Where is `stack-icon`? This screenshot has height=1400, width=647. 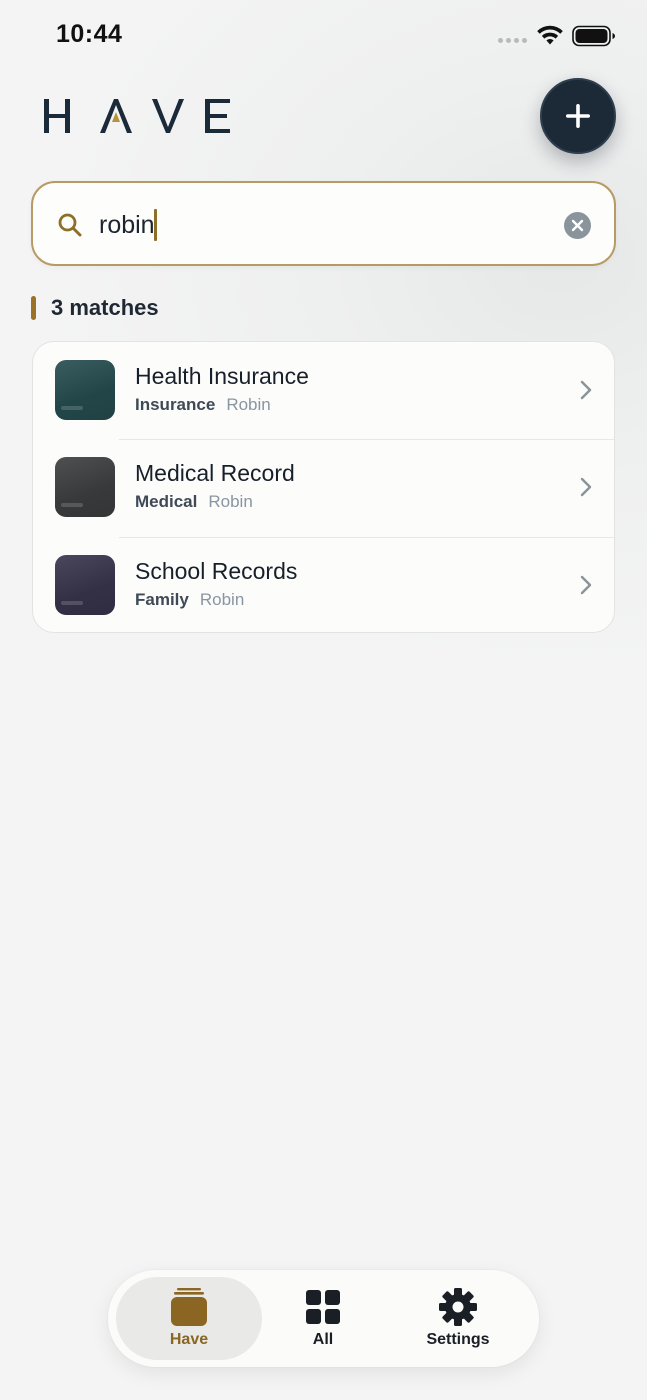 stack-icon is located at coordinates (189, 1307).